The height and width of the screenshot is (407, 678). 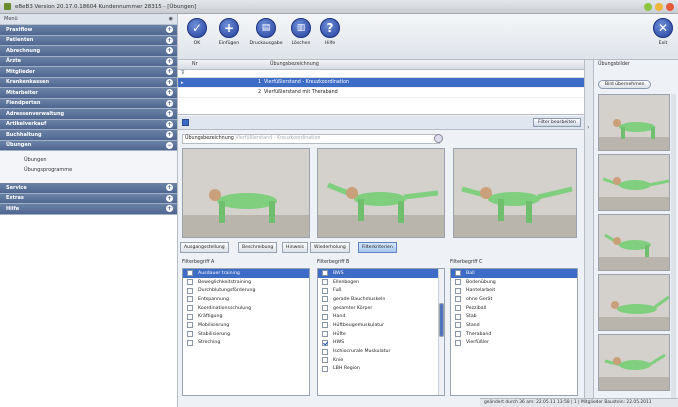 What do you see at coordinates (185, 122) in the screenshot?
I see `filter-checkbox` at bounding box center [185, 122].